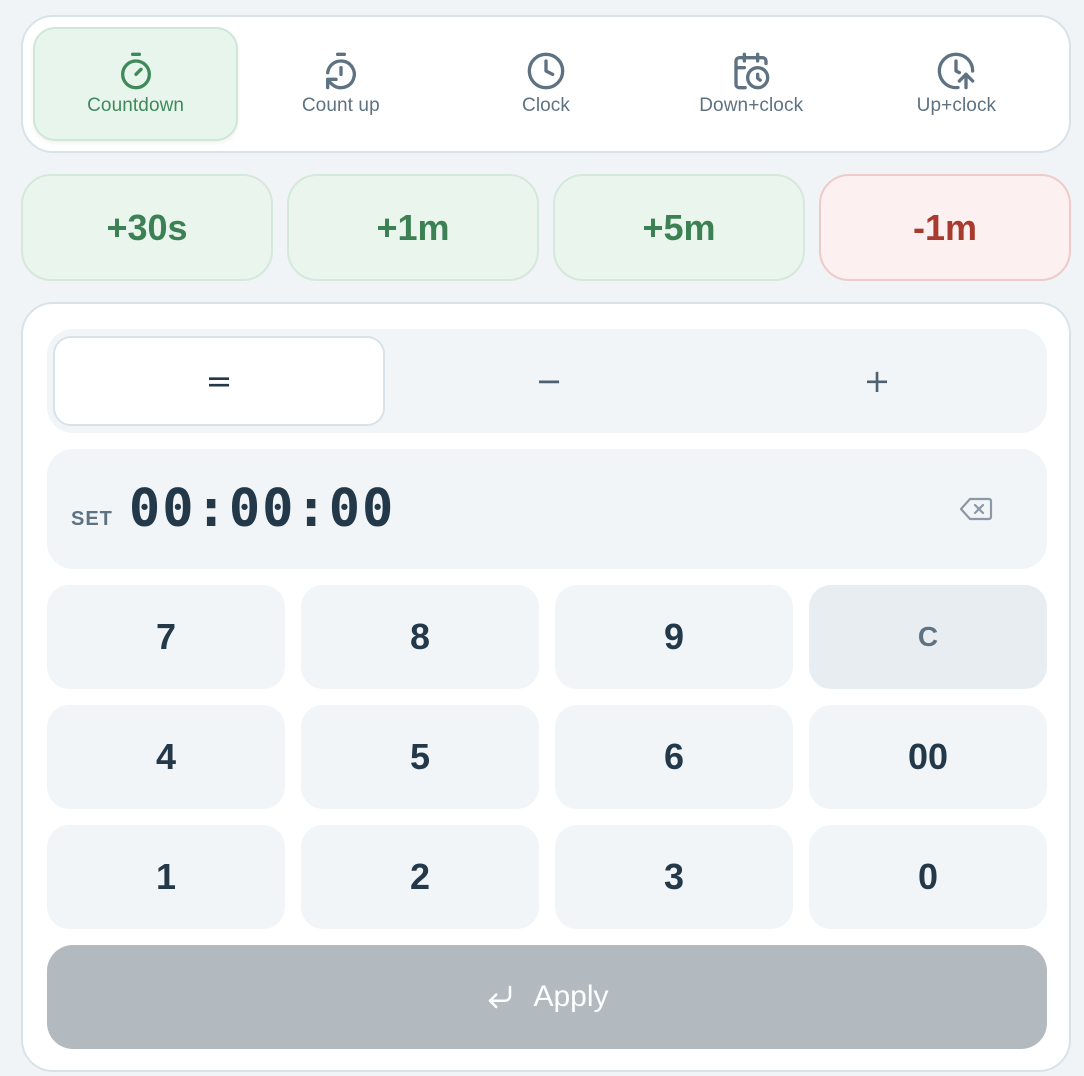 The width and height of the screenshot is (1084, 1076). What do you see at coordinates (546, 105) in the screenshot?
I see `tab-label: Clock` at bounding box center [546, 105].